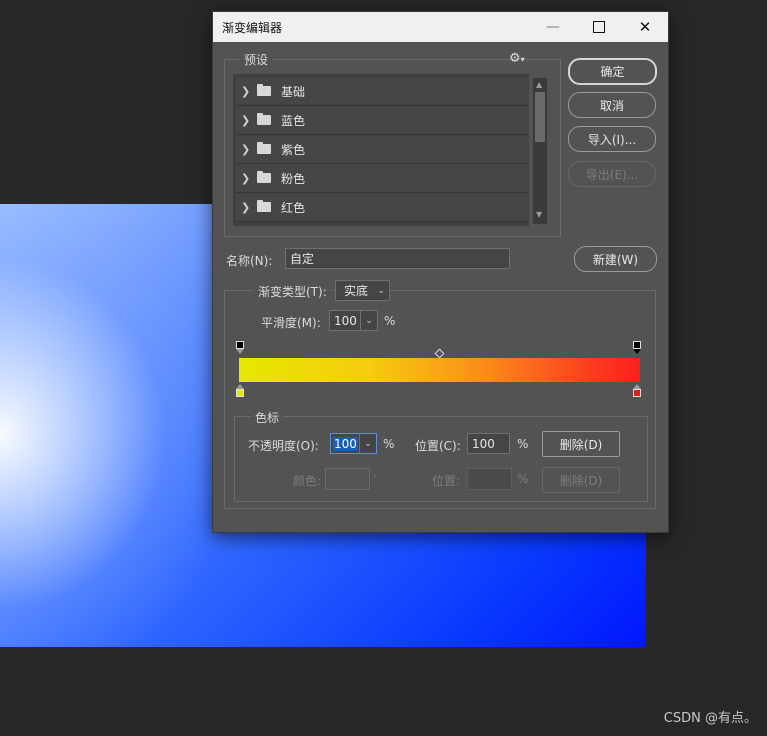 The image size is (767, 736). What do you see at coordinates (293, 91) in the screenshot?
I see `preset-folder-label: 基础` at bounding box center [293, 91].